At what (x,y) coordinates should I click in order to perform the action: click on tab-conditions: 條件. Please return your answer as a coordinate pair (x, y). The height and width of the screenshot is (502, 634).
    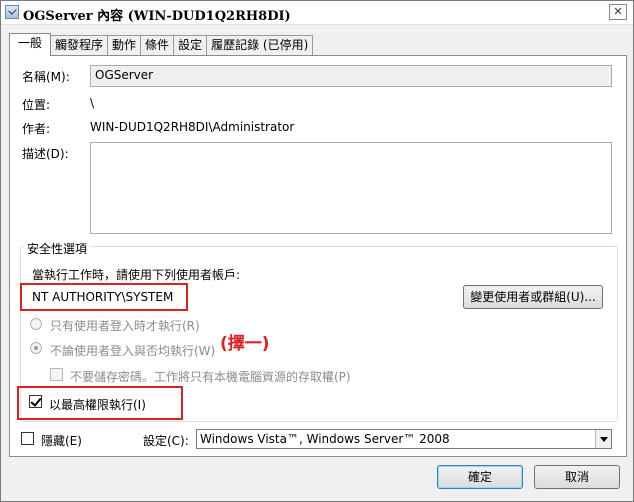
    Looking at the image, I should click on (157, 45).